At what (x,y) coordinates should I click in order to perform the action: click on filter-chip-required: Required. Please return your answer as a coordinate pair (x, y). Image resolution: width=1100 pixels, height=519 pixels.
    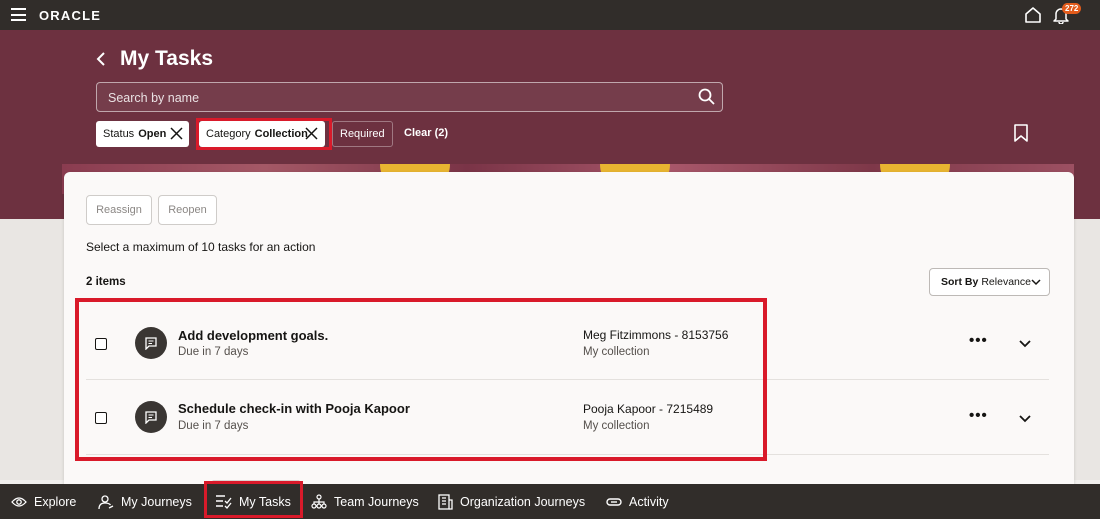
    Looking at the image, I should click on (362, 134).